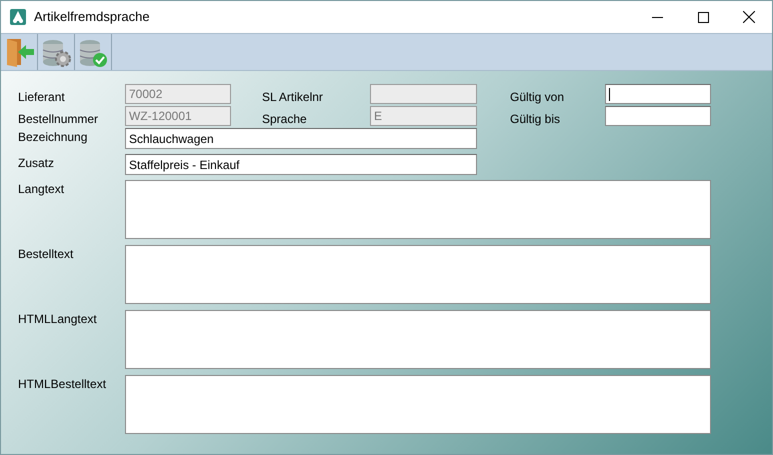  I want to click on field-label: SL Artikelnr, so click(293, 97).